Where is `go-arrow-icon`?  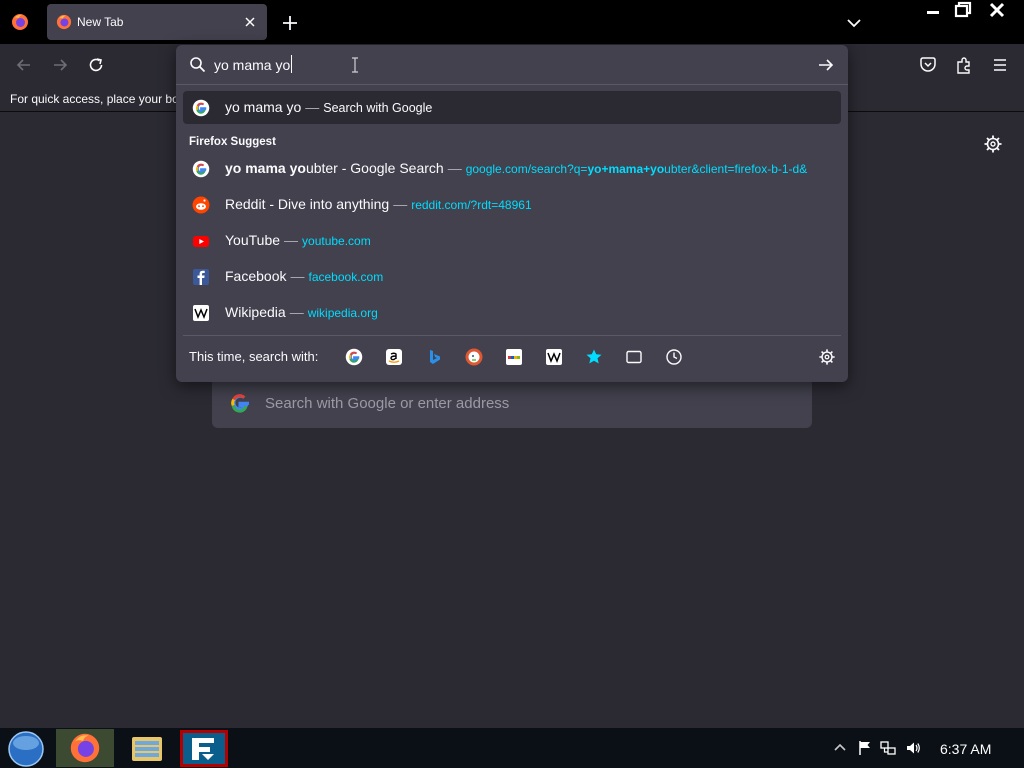
go-arrow-icon is located at coordinates (826, 65).